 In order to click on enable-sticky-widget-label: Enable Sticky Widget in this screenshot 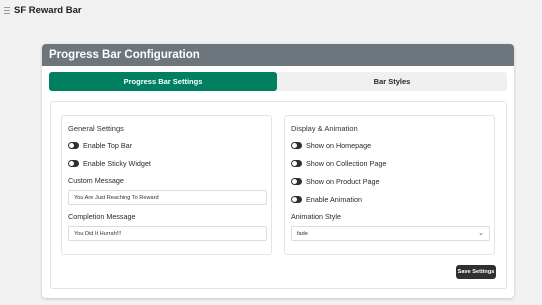, I will do `click(117, 163)`.